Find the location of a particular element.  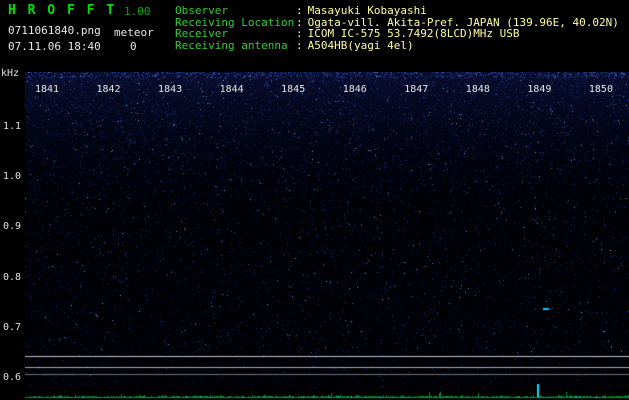

y-tick-label: 1.1 is located at coordinates (11, 126).